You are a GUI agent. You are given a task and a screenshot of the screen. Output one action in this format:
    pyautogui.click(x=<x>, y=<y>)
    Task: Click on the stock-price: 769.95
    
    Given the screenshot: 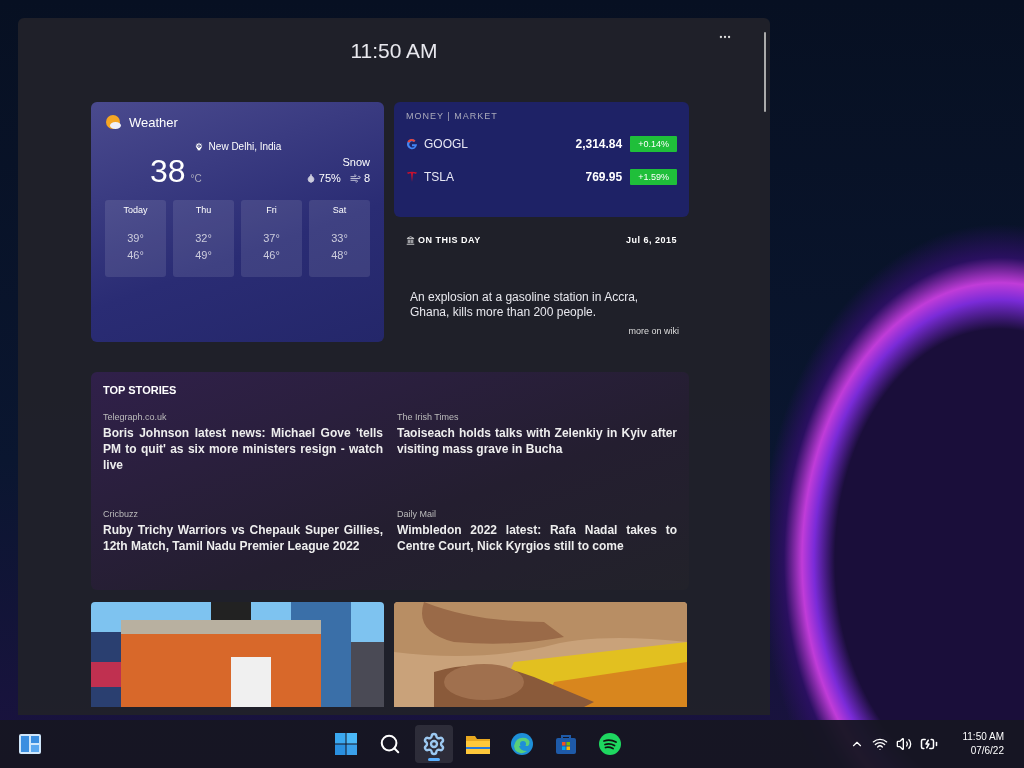 What is the action you would take?
    pyautogui.click(x=604, y=177)
    